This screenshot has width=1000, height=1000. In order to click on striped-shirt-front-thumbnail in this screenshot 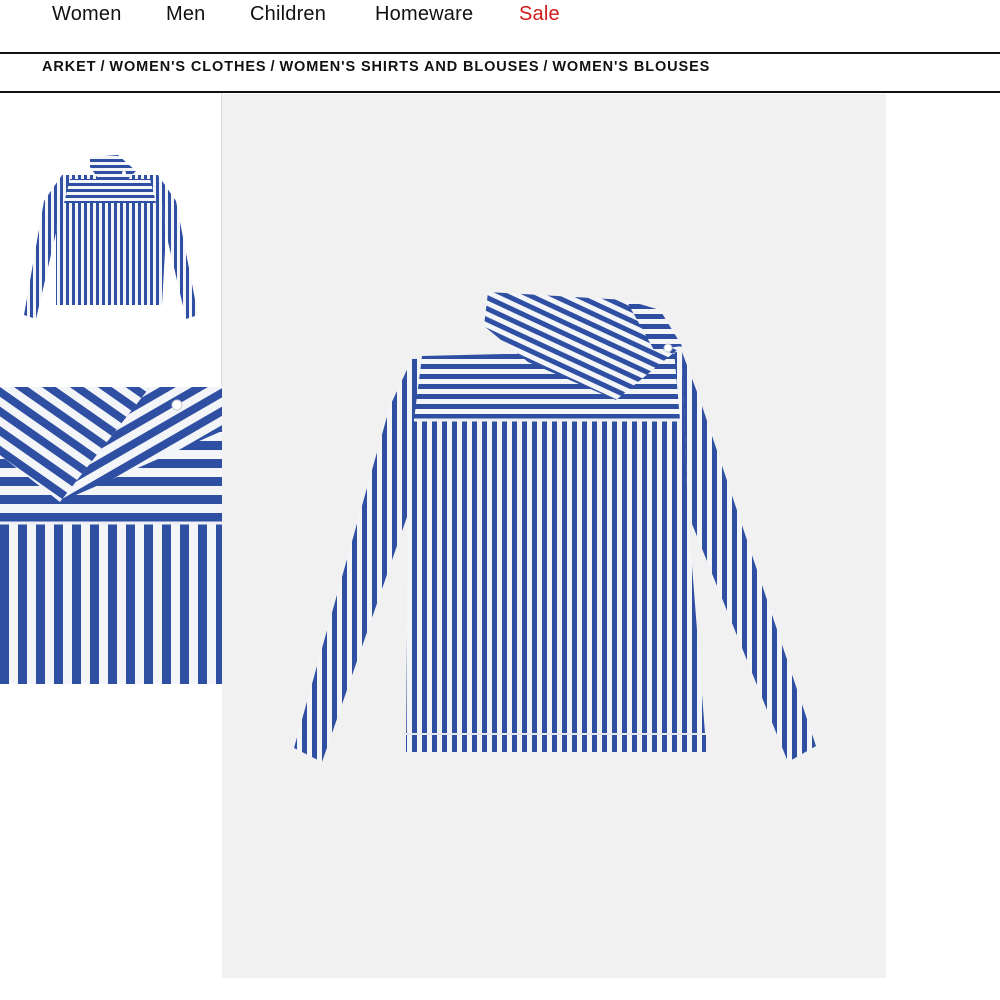, I will do `click(110, 239)`.